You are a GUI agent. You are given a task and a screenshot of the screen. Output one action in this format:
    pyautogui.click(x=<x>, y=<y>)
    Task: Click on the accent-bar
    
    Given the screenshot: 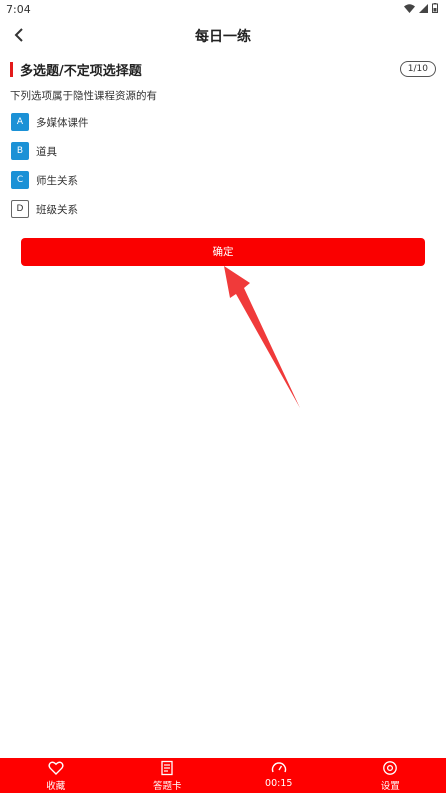 What is the action you would take?
    pyautogui.click(x=11, y=69)
    